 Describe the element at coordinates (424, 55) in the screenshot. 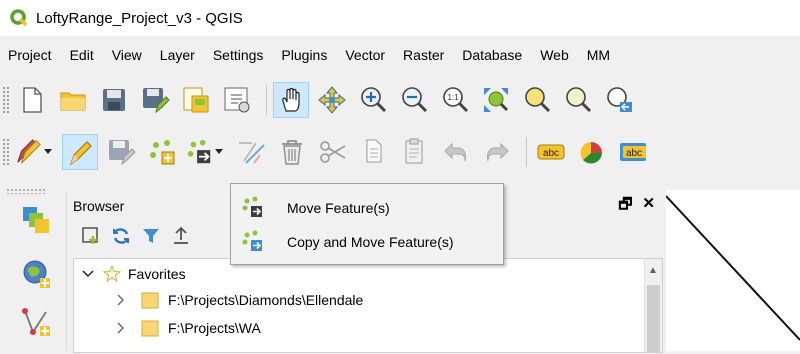

I see `menu-raster: Raster` at that location.